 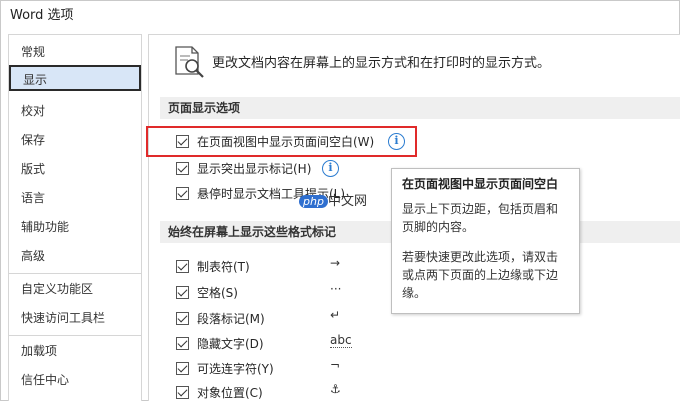 What do you see at coordinates (75, 111) in the screenshot?
I see `sidebar-item-proofing: 校对` at bounding box center [75, 111].